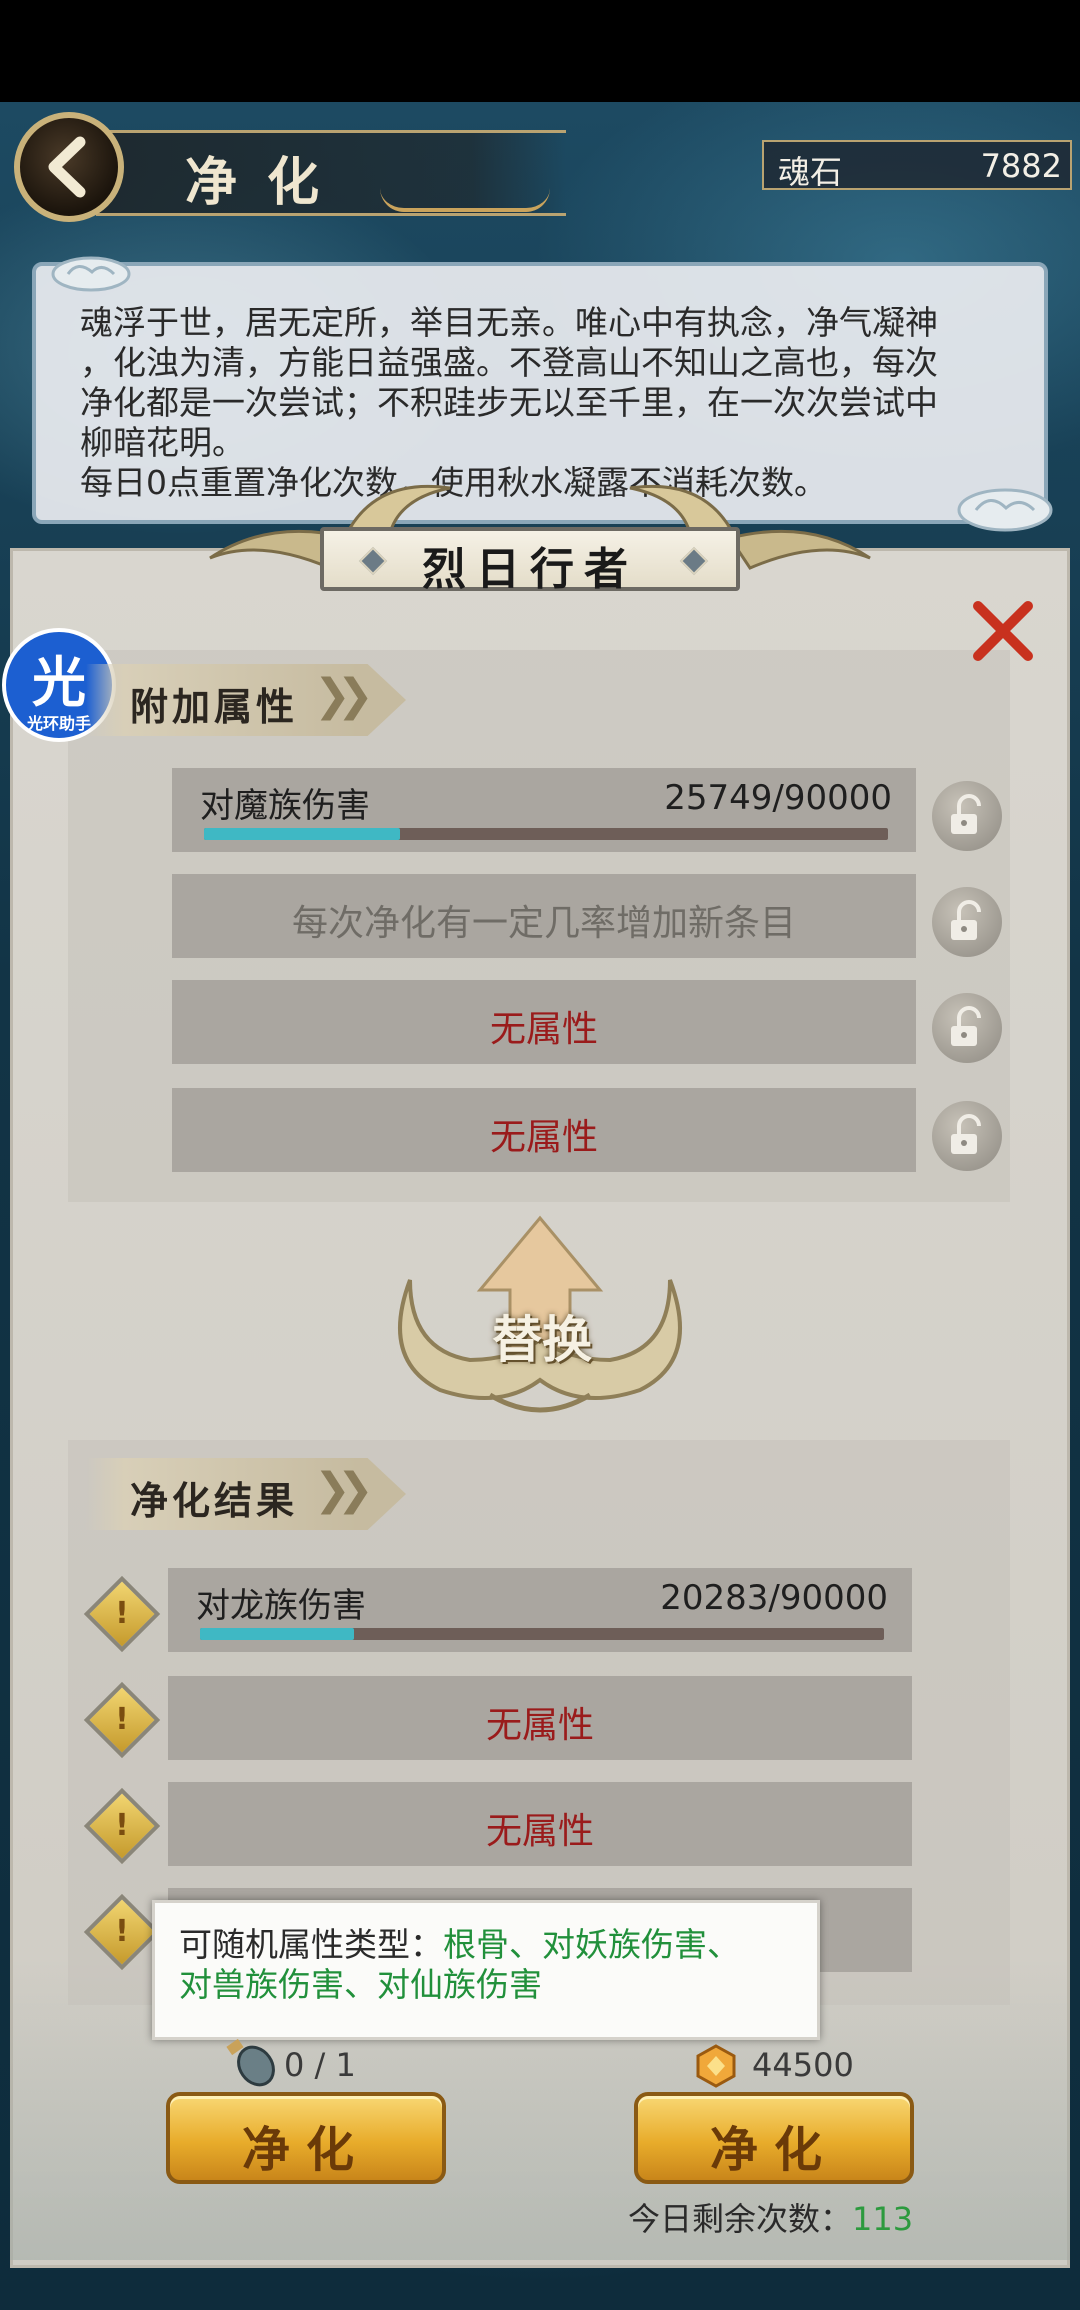  I want to click on page-title: 净化, so click(267, 182).